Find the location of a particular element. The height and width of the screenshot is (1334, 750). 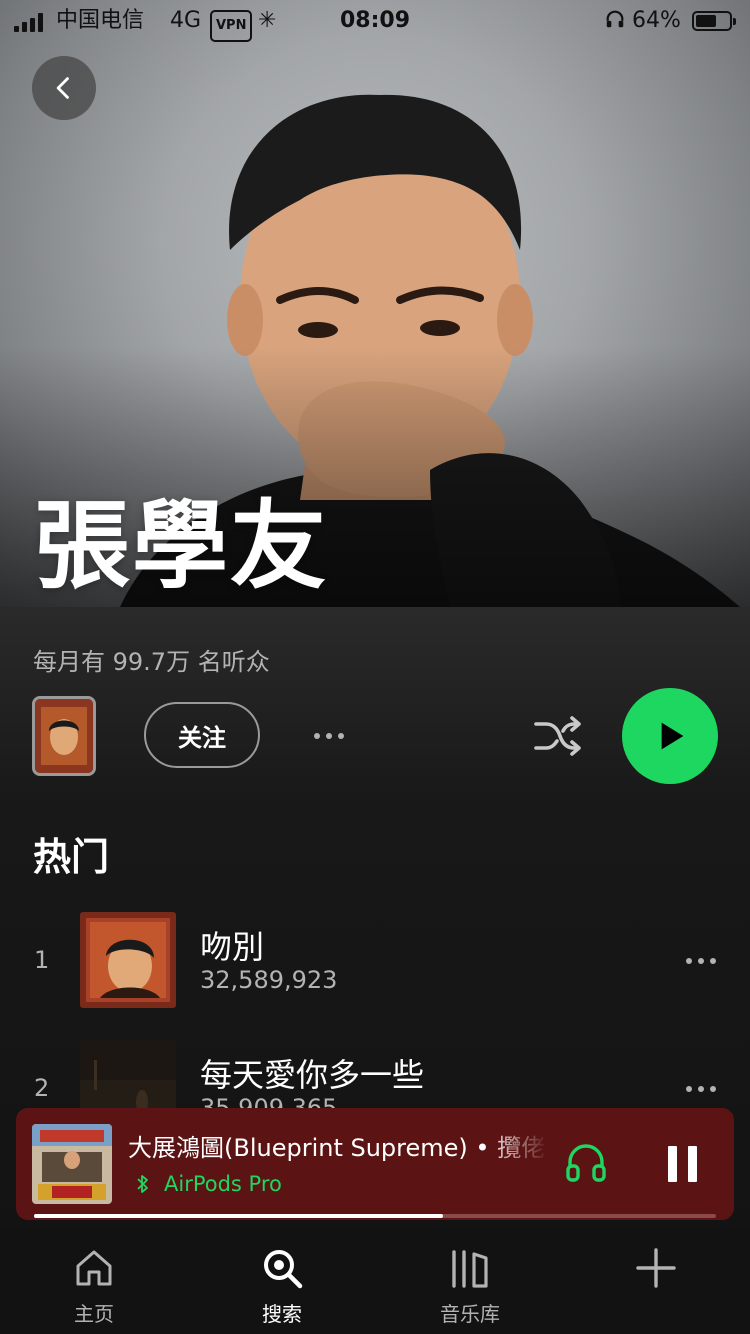

now-playing-title-wrap: 大展鴻圖(Blueprint Supreme) • 攬佬 is located at coordinates (338, 1145).